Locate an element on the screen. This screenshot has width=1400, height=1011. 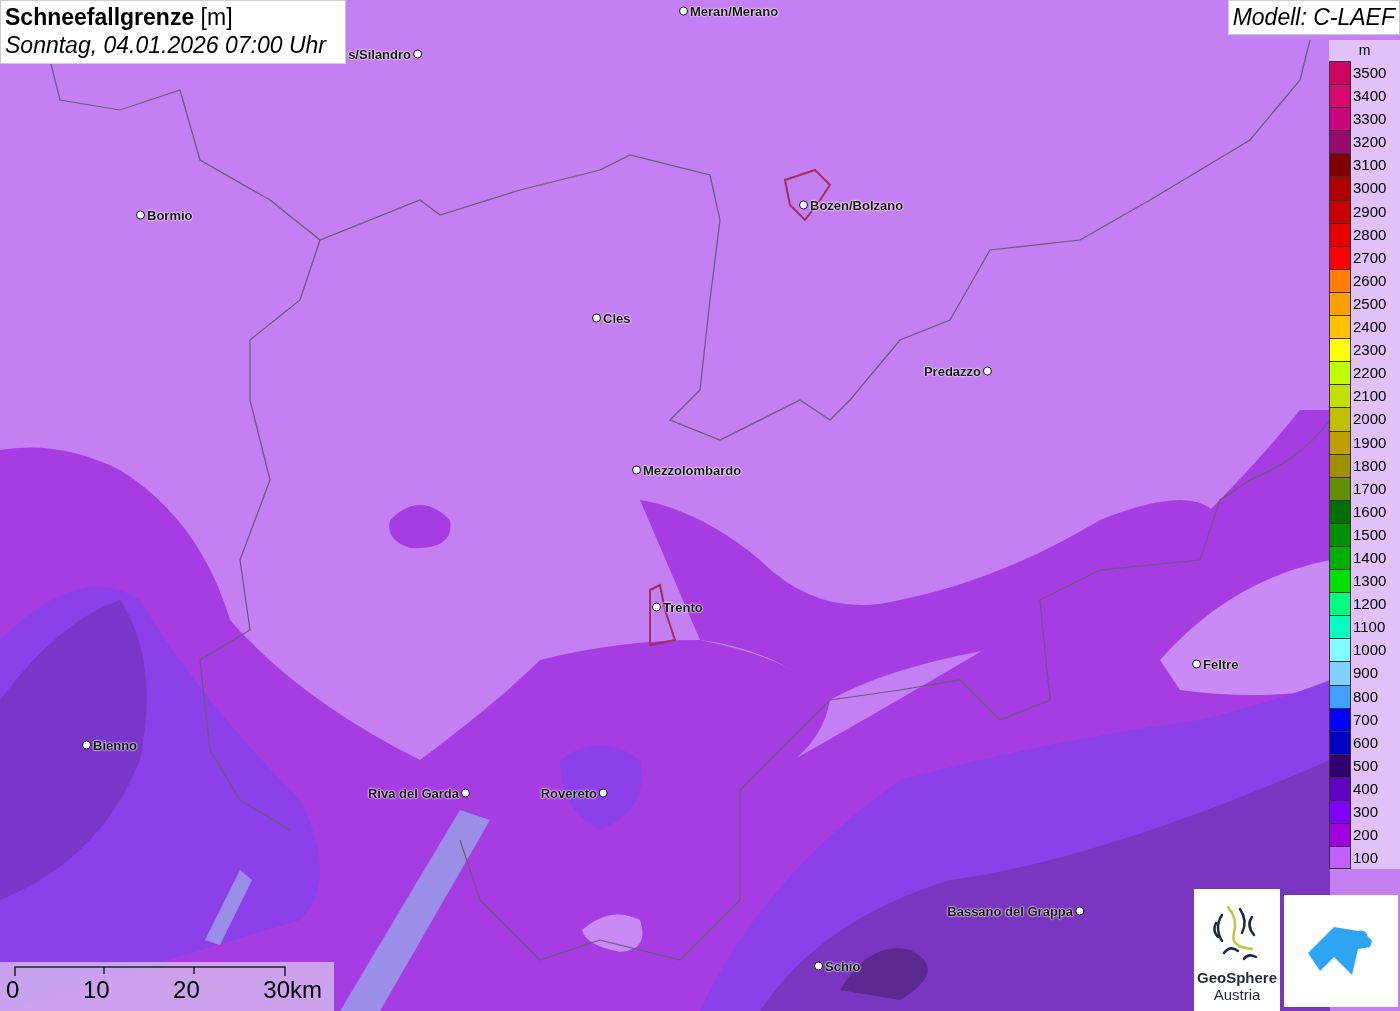
legend-value: 3500 is located at coordinates (1369, 73).